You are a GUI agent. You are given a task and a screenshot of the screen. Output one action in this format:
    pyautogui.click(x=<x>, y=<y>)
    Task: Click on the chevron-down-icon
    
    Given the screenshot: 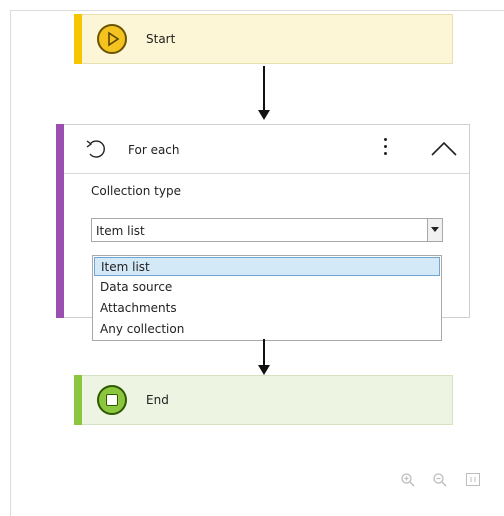 What is the action you would take?
    pyautogui.click(x=435, y=229)
    